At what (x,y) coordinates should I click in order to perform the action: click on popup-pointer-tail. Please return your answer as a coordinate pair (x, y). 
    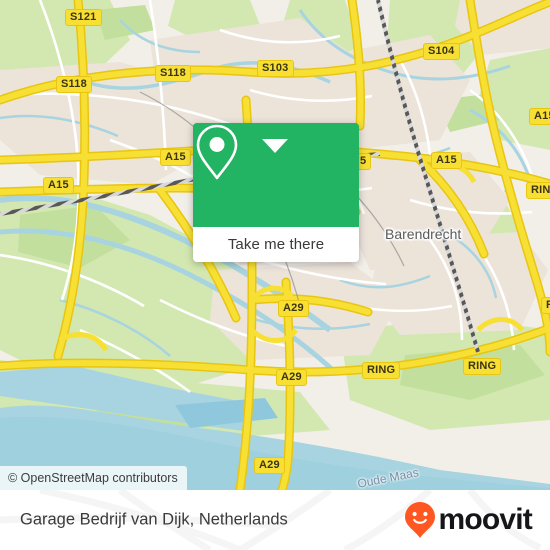
    Looking at the image, I should click on (275, 146).